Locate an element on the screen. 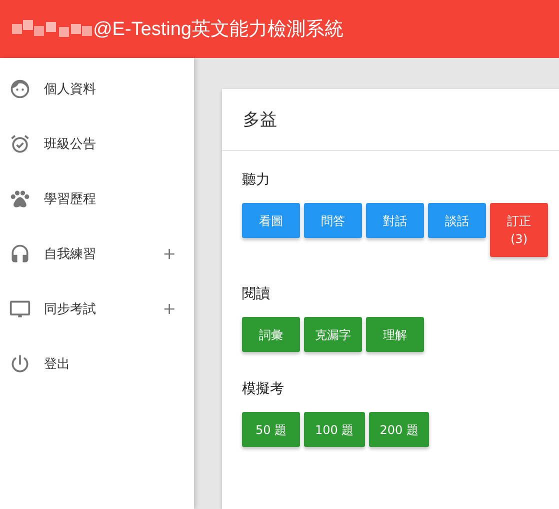  practice-button: 詞彙 is located at coordinates (271, 334).